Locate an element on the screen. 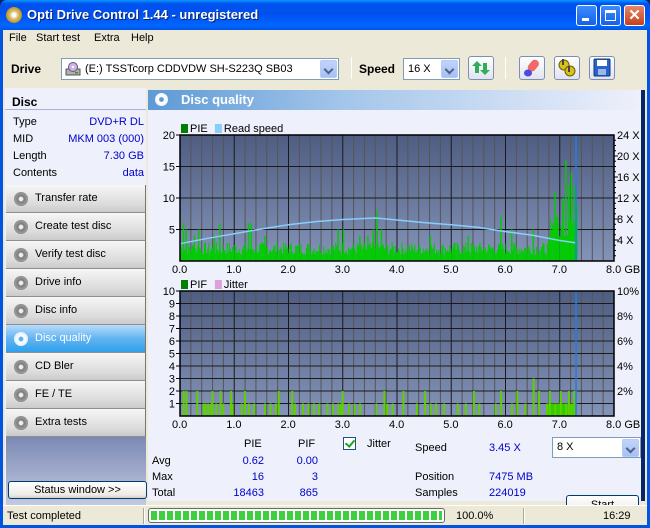 This screenshot has height=528, width=650. menu-help: Help is located at coordinates (142, 38).